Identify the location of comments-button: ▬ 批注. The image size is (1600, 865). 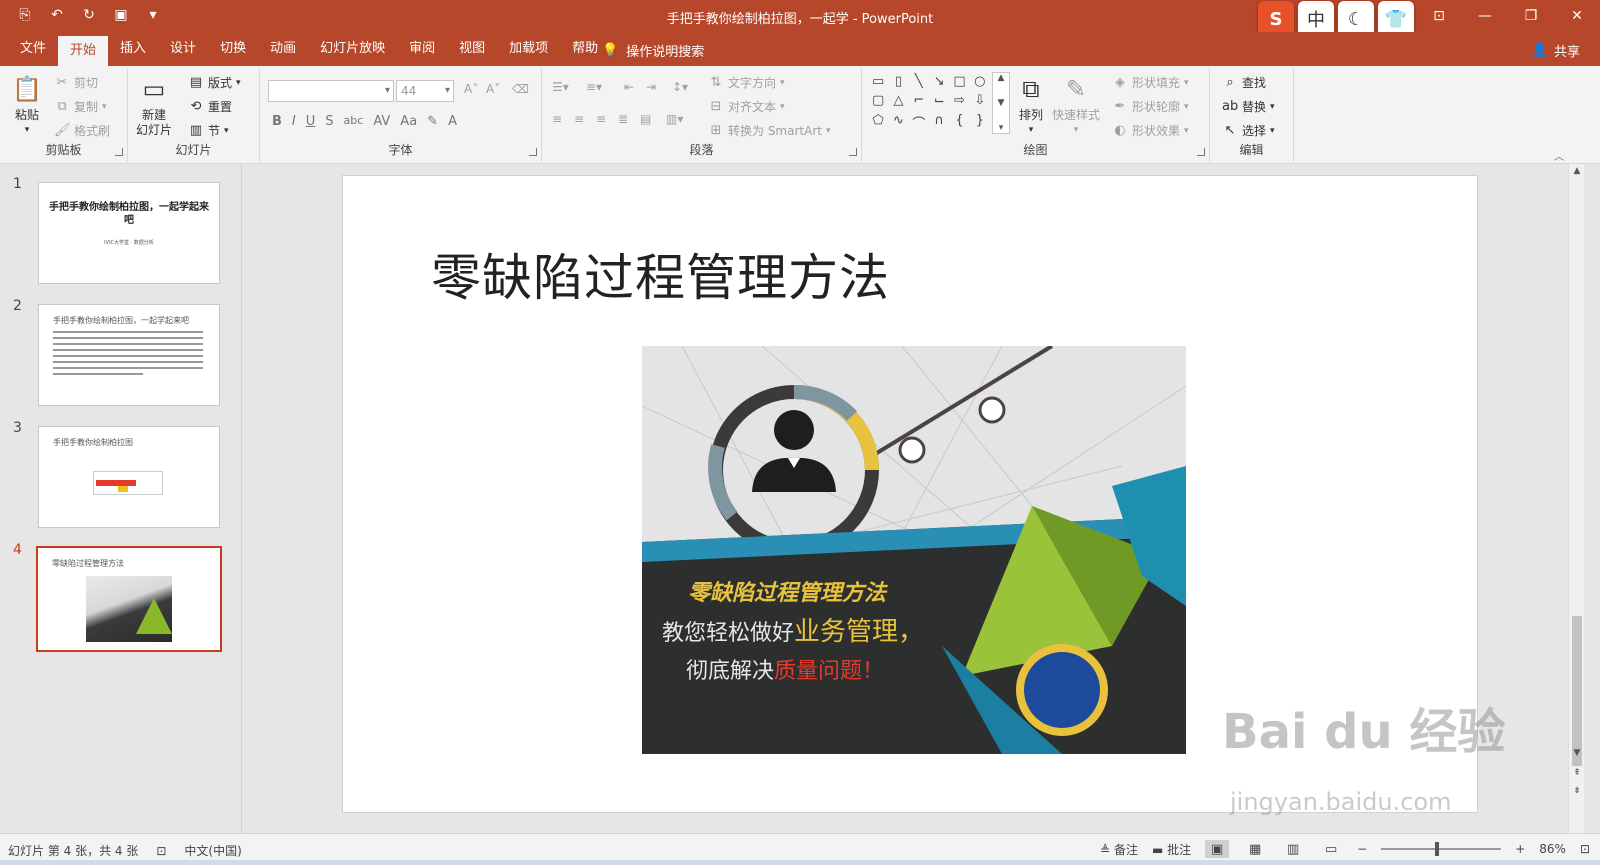
(1171, 849).